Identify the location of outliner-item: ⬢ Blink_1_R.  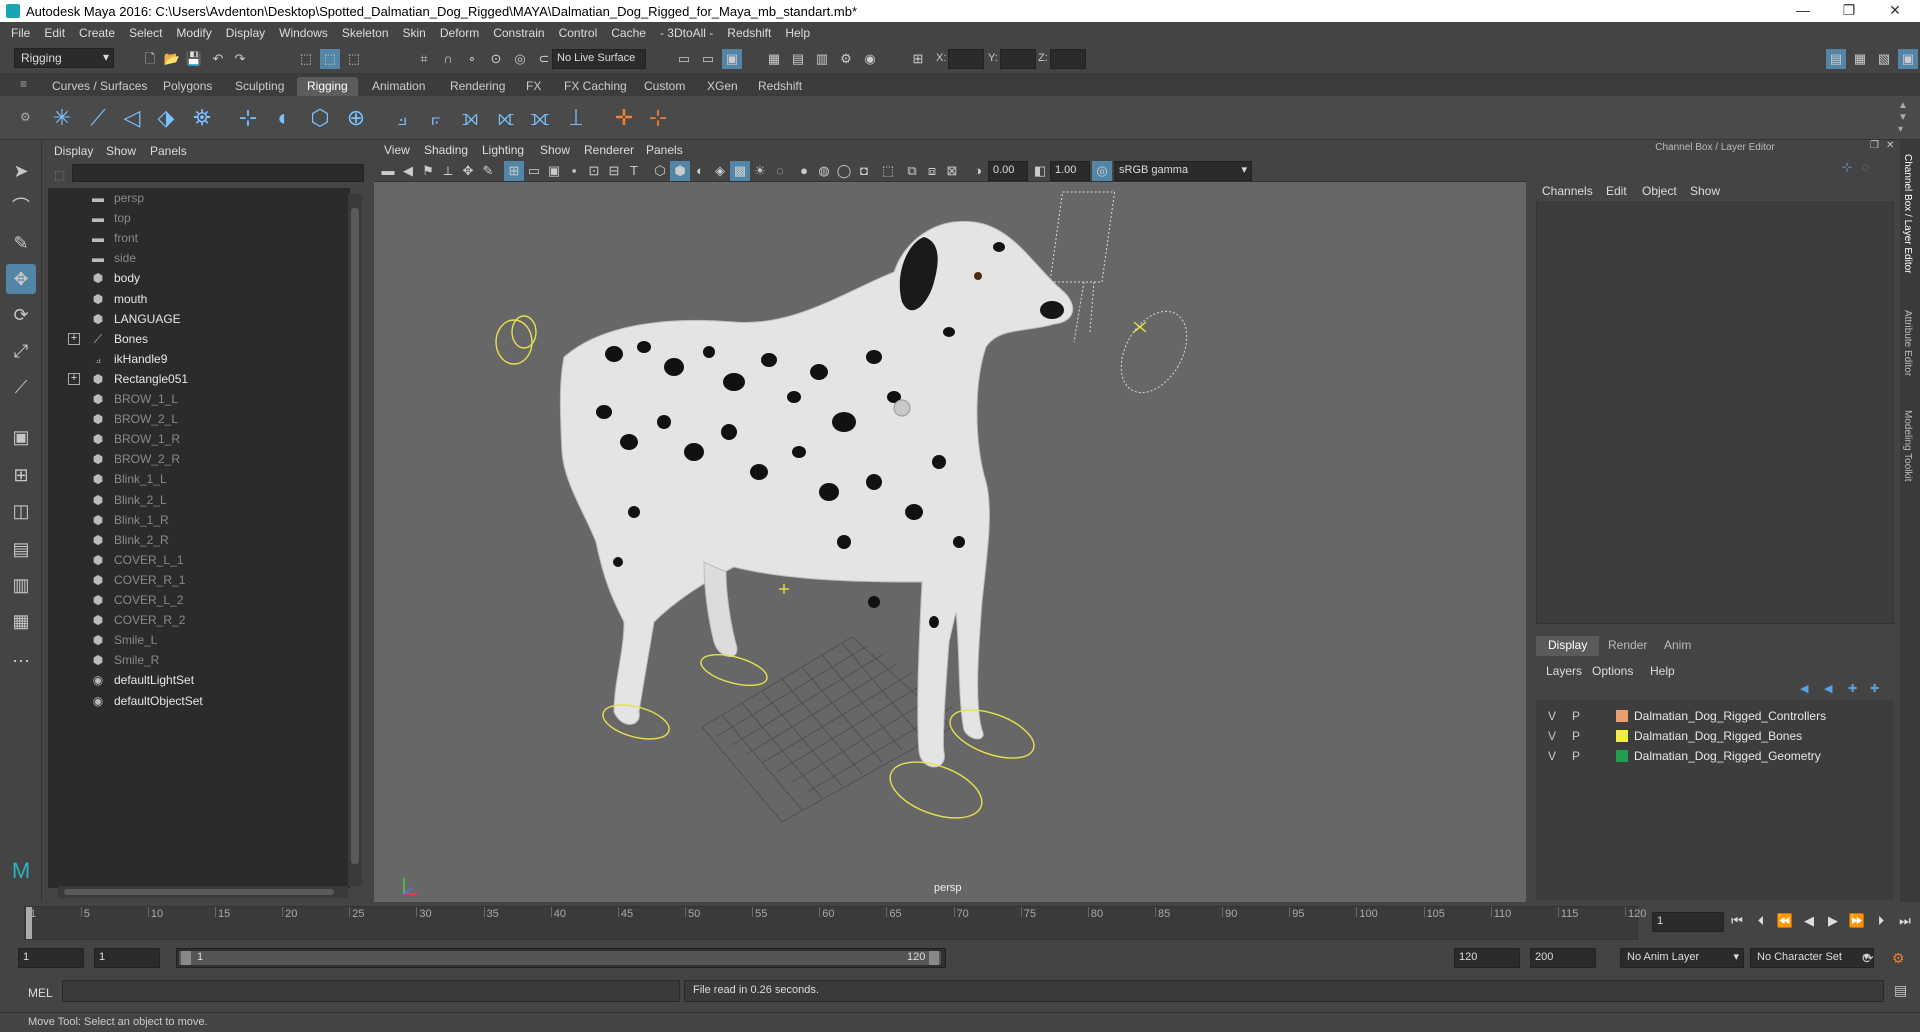
(198, 520).